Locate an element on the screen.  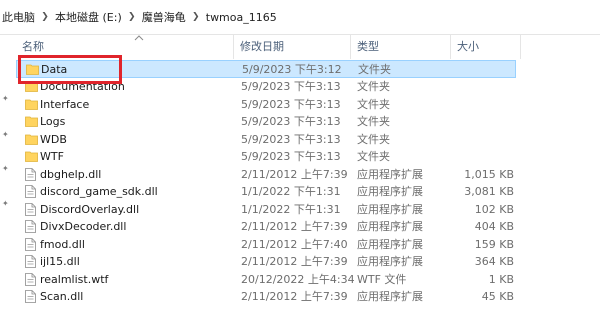
folder-row: WDB 5/9/2023 下午3:13 文件夹 is located at coordinates (266, 140).